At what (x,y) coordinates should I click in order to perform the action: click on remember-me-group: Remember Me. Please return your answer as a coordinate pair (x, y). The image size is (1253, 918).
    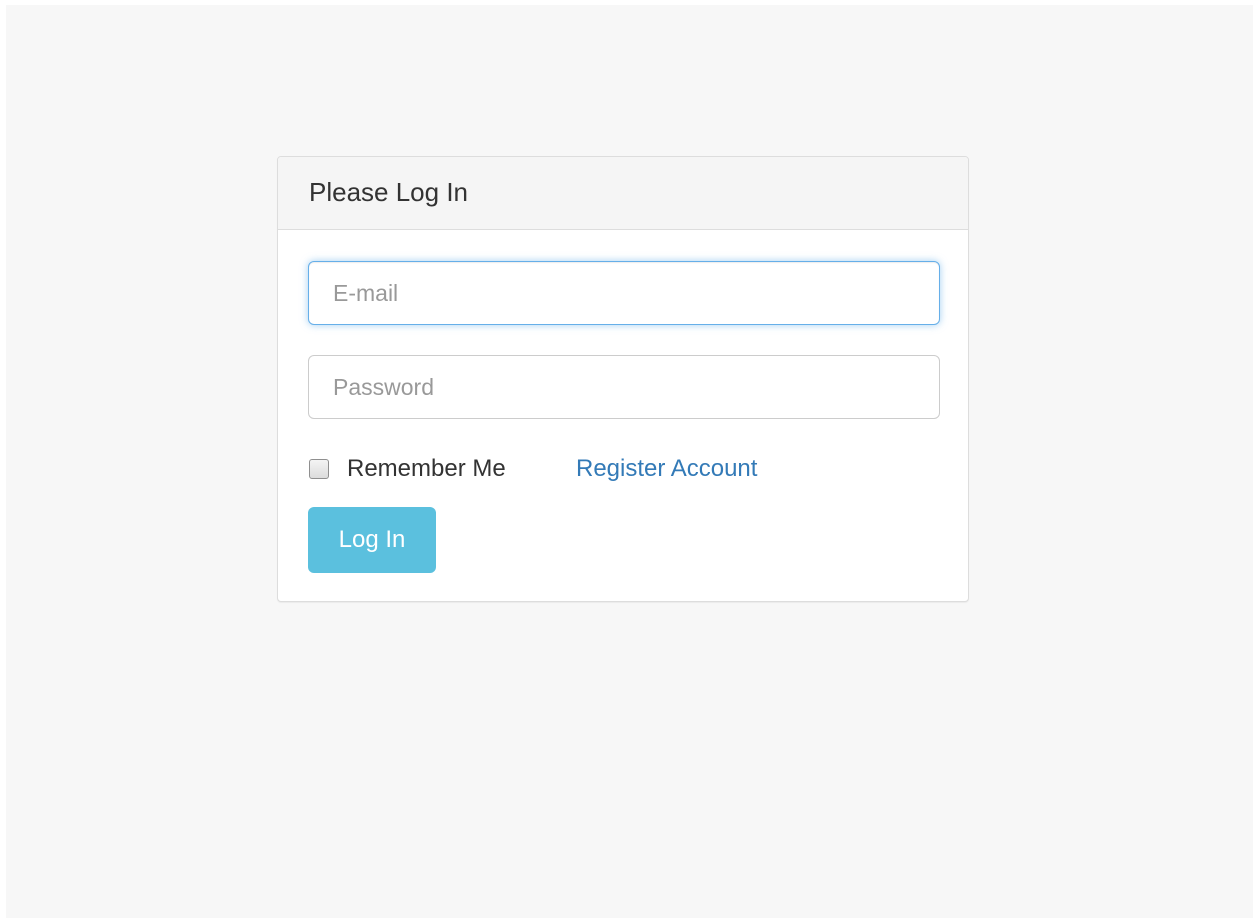
    Looking at the image, I should click on (407, 469).